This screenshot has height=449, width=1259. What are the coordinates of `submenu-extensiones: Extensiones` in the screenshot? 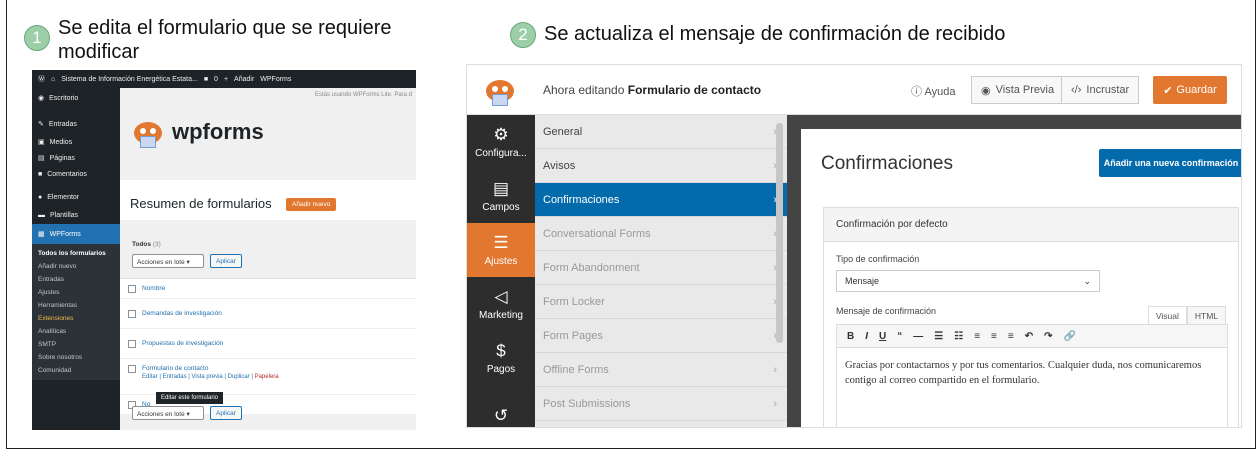 It's located at (76, 318).